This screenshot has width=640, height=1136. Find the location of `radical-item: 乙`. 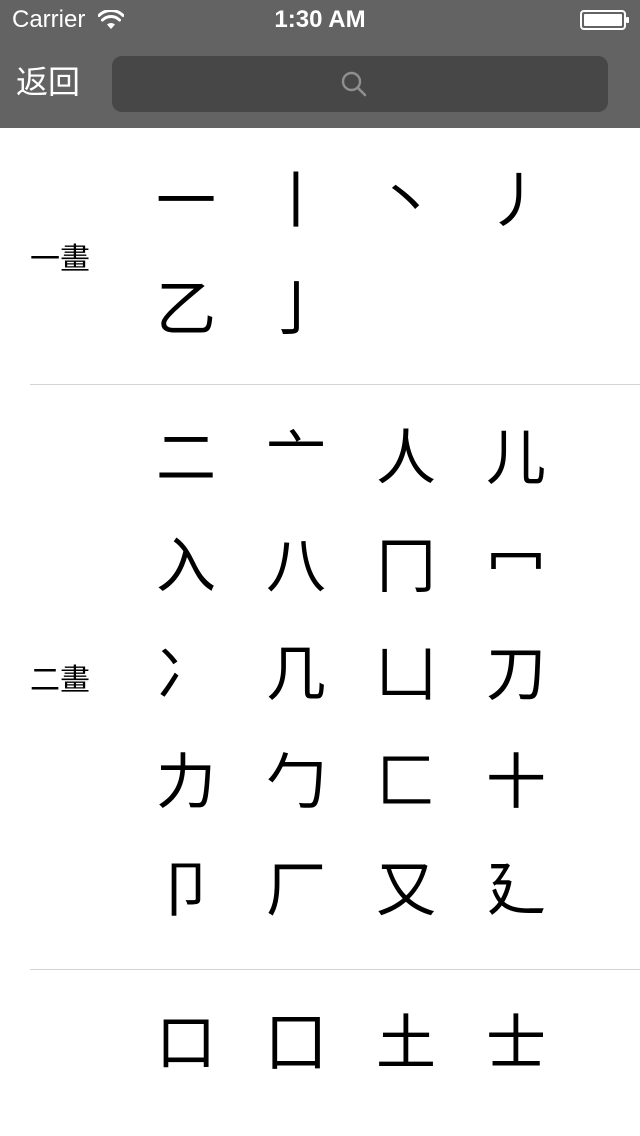

radical-item: 乙 is located at coordinates (186, 310).